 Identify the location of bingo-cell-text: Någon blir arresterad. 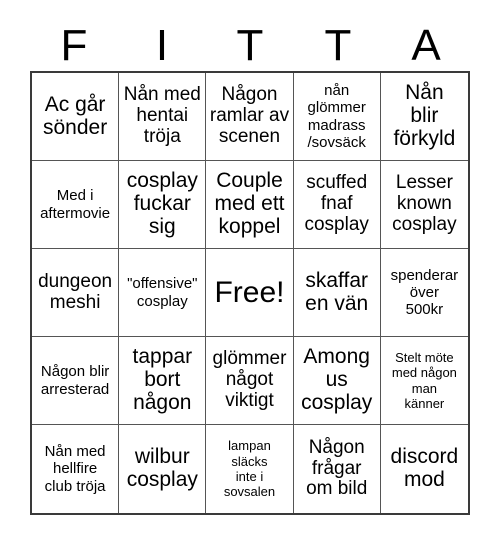
(75, 380).